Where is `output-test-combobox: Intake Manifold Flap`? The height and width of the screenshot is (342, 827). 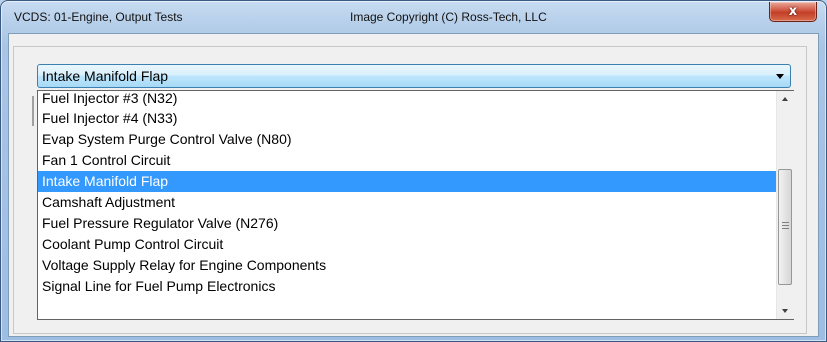 output-test-combobox: Intake Manifold Flap is located at coordinates (414, 76).